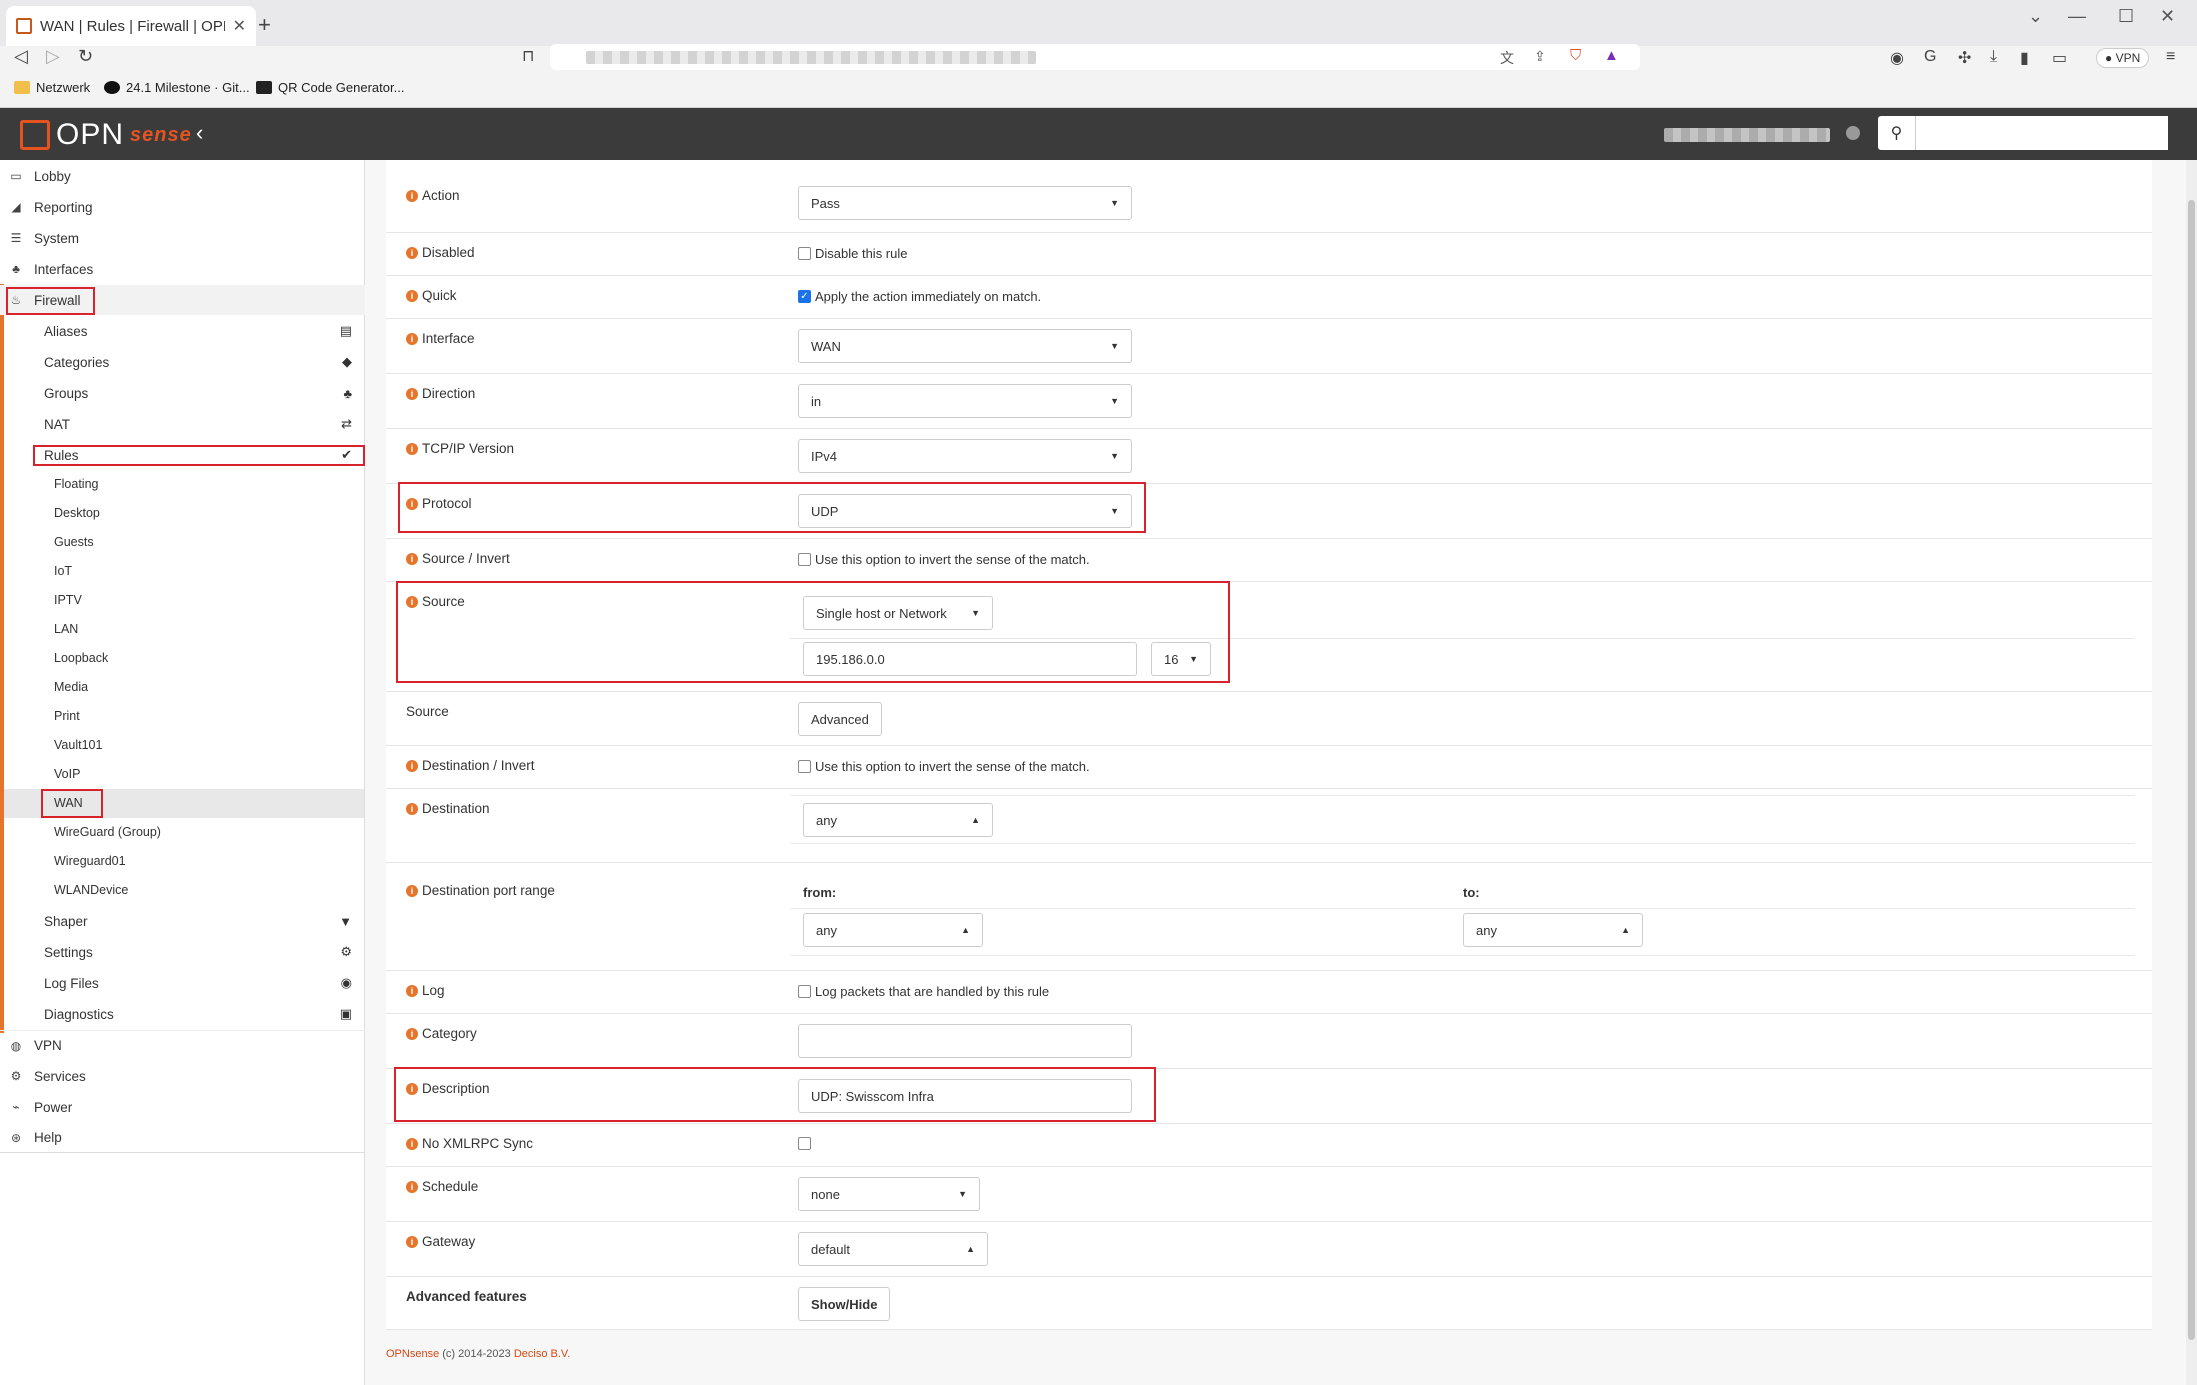 The height and width of the screenshot is (1385, 2197). Describe the element at coordinates (71, 687) in the screenshot. I see `sidebar-item-media: Media` at that location.